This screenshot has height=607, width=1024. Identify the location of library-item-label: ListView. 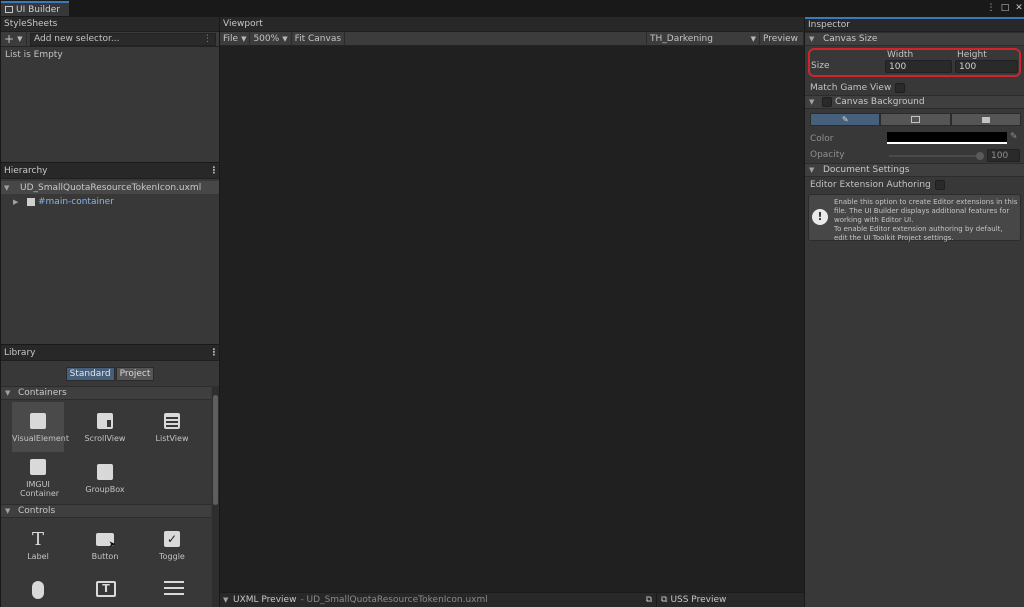
(172, 438).